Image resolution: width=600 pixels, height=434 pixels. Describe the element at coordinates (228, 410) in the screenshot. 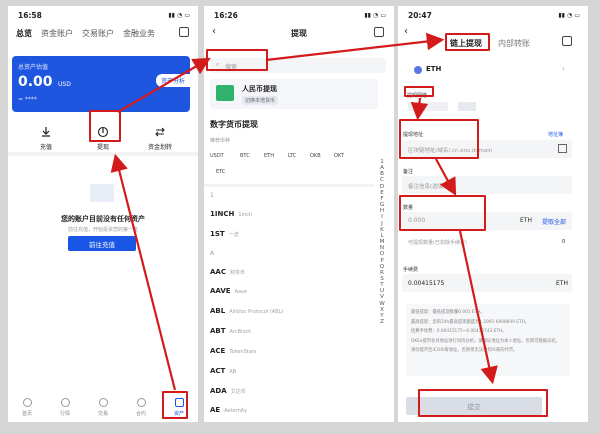

I see `coin-row-ae: AE Aeternity` at that location.